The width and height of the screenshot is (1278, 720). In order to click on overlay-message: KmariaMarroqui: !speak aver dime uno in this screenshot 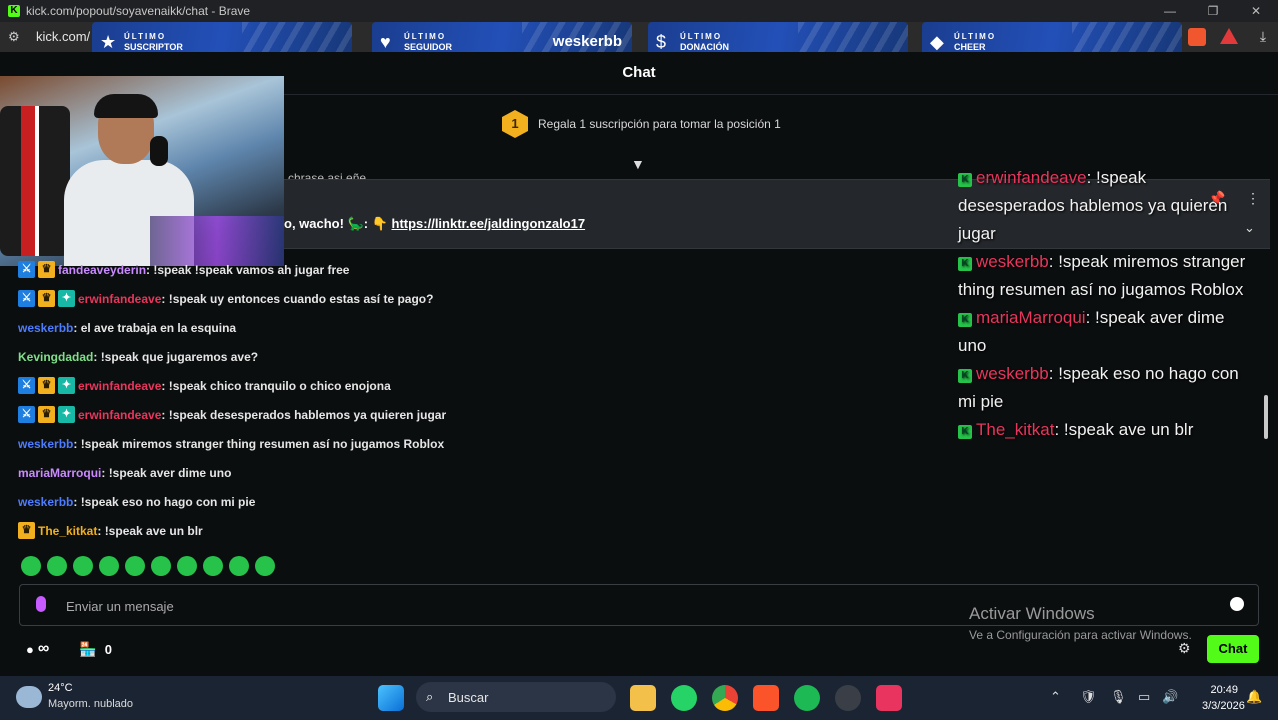, I will do `click(1103, 332)`.